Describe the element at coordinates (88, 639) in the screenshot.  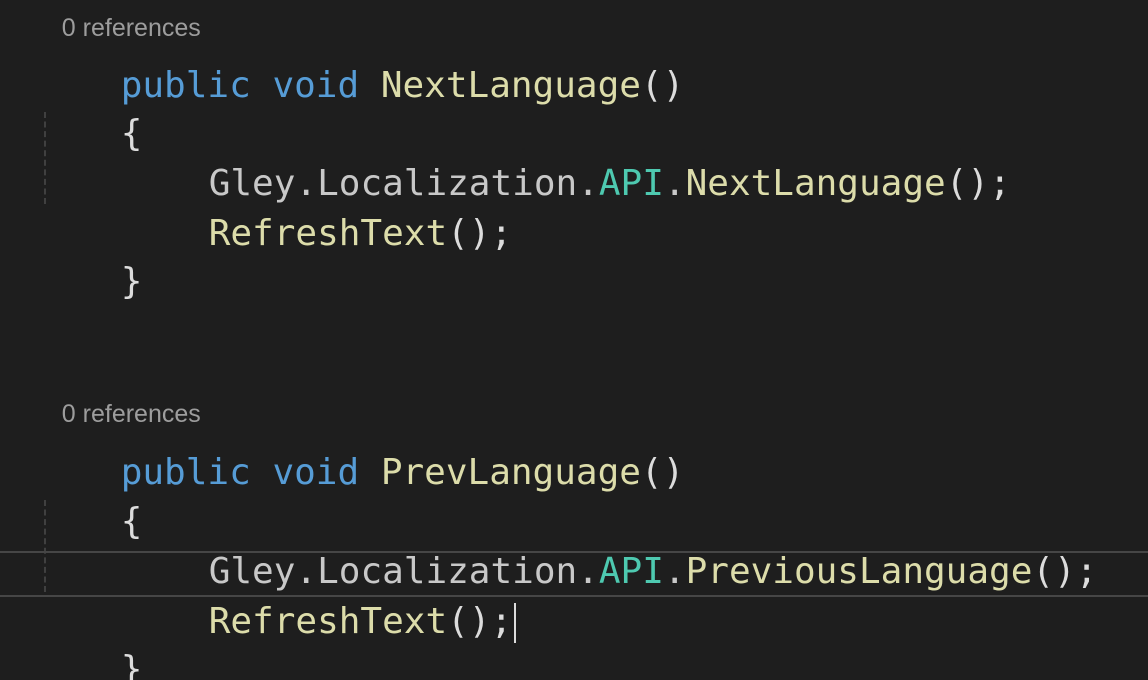
I see `code-line-close-brace-2: }` at that location.